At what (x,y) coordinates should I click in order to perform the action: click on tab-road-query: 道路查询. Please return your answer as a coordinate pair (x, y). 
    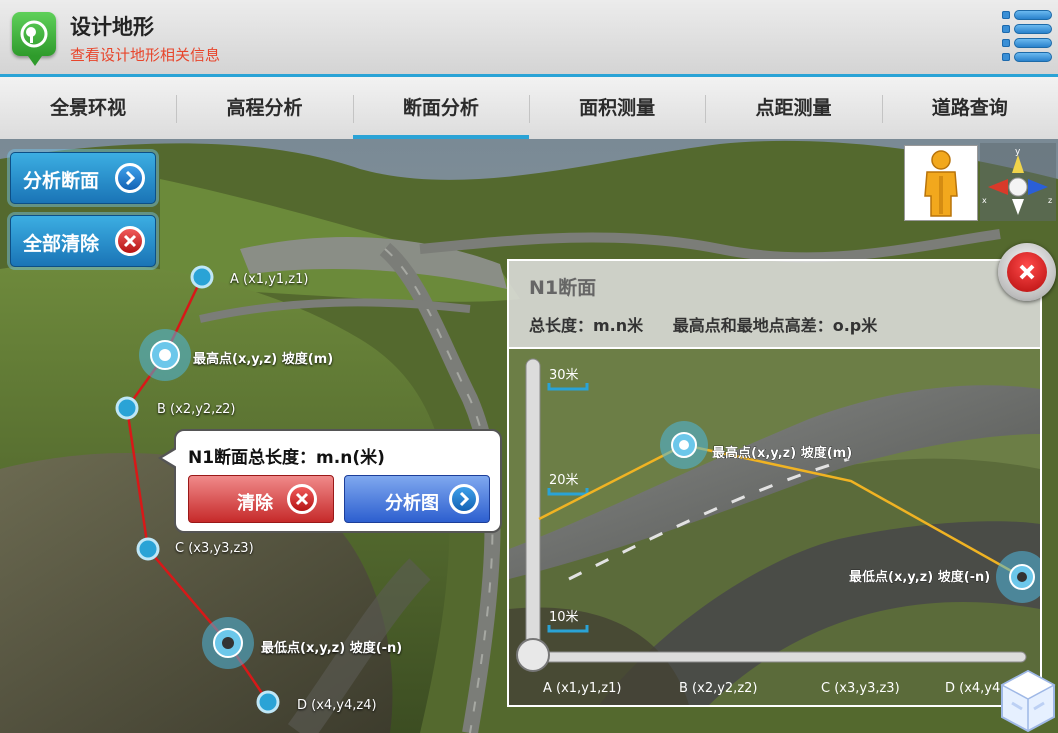
    Looking at the image, I should click on (969, 108).